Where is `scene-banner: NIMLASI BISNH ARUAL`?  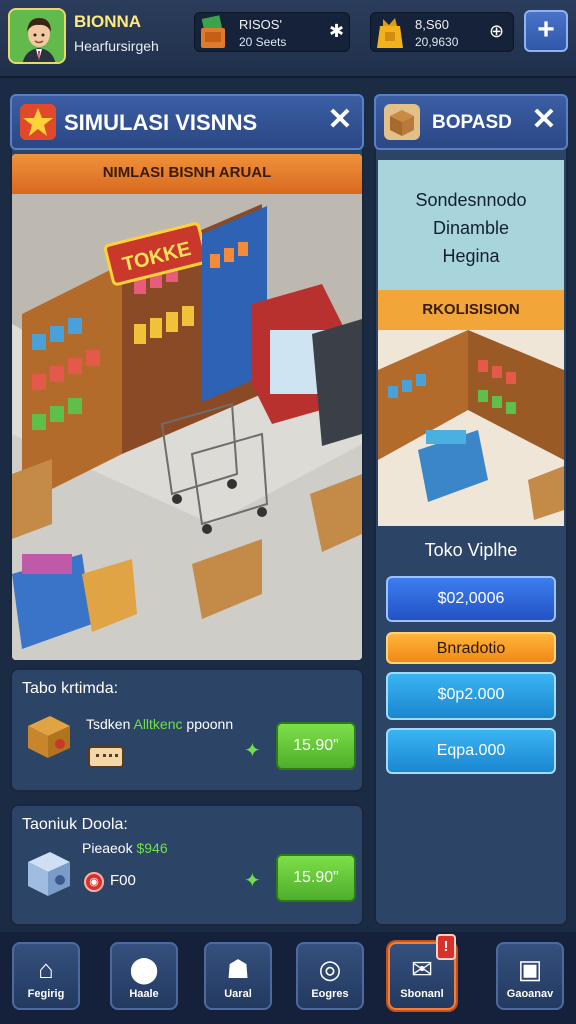 scene-banner: NIMLASI BISNH ARUAL is located at coordinates (187, 174).